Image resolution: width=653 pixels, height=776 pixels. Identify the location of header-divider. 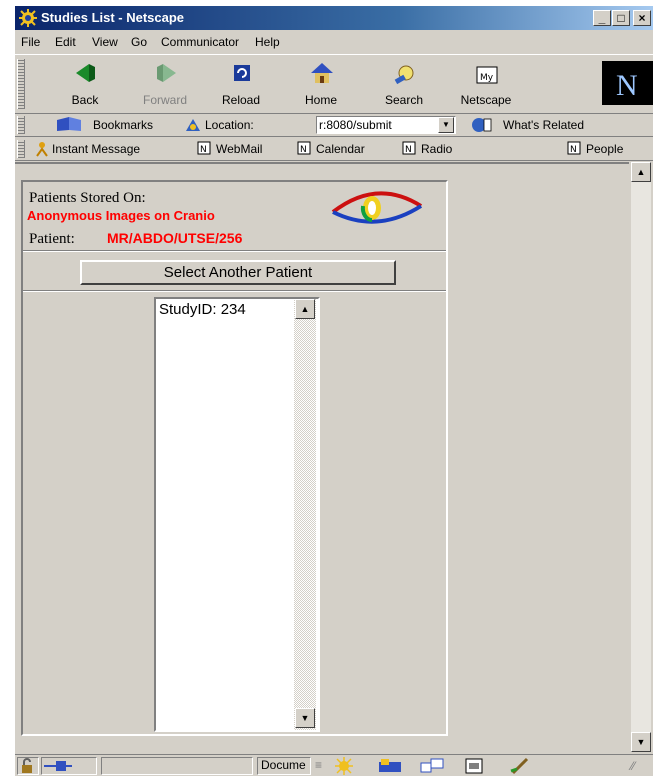
(234, 251).